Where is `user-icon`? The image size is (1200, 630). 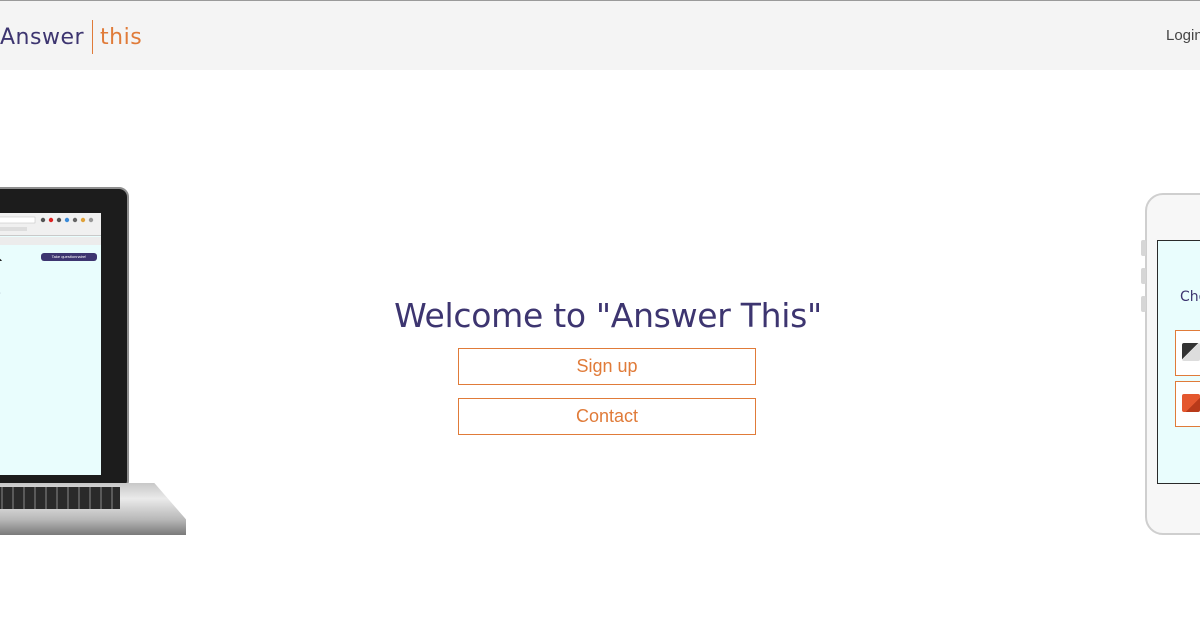
user-icon is located at coordinates (1, 259).